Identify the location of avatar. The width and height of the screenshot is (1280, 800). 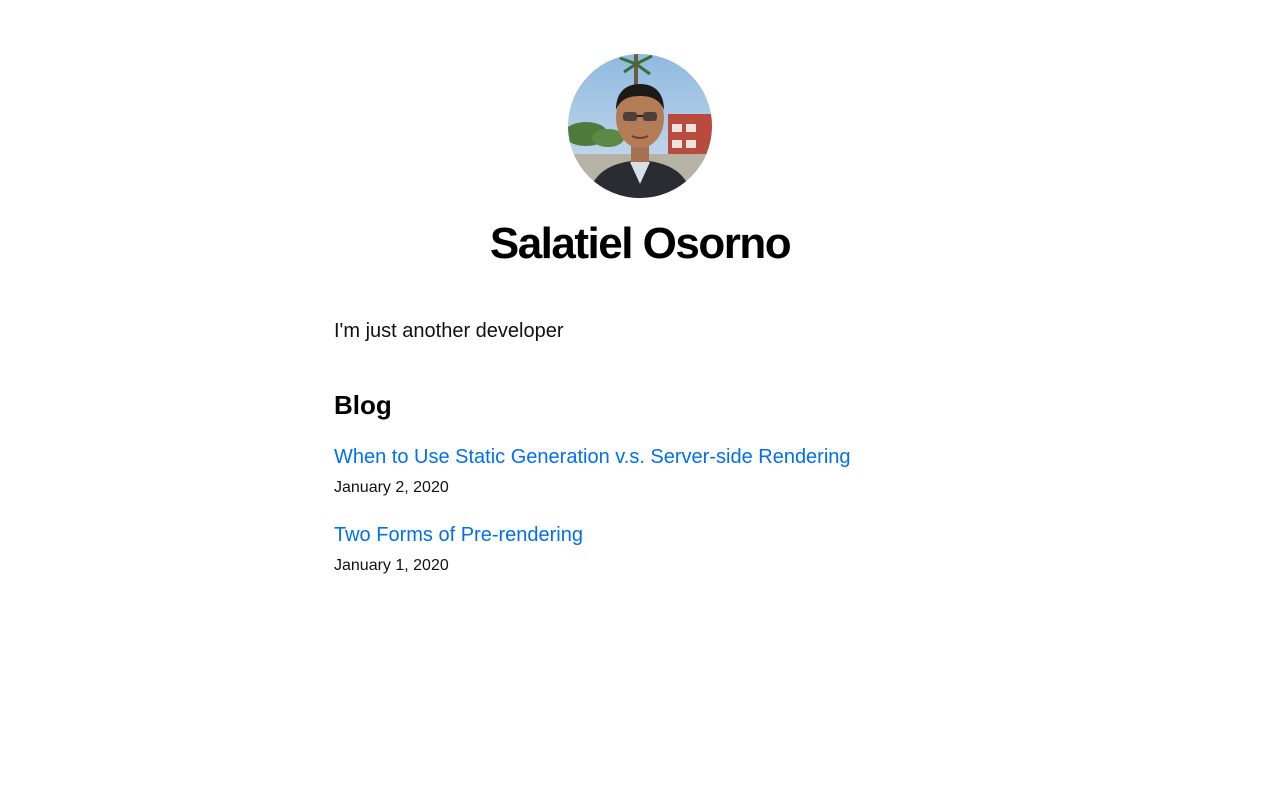
(640, 126).